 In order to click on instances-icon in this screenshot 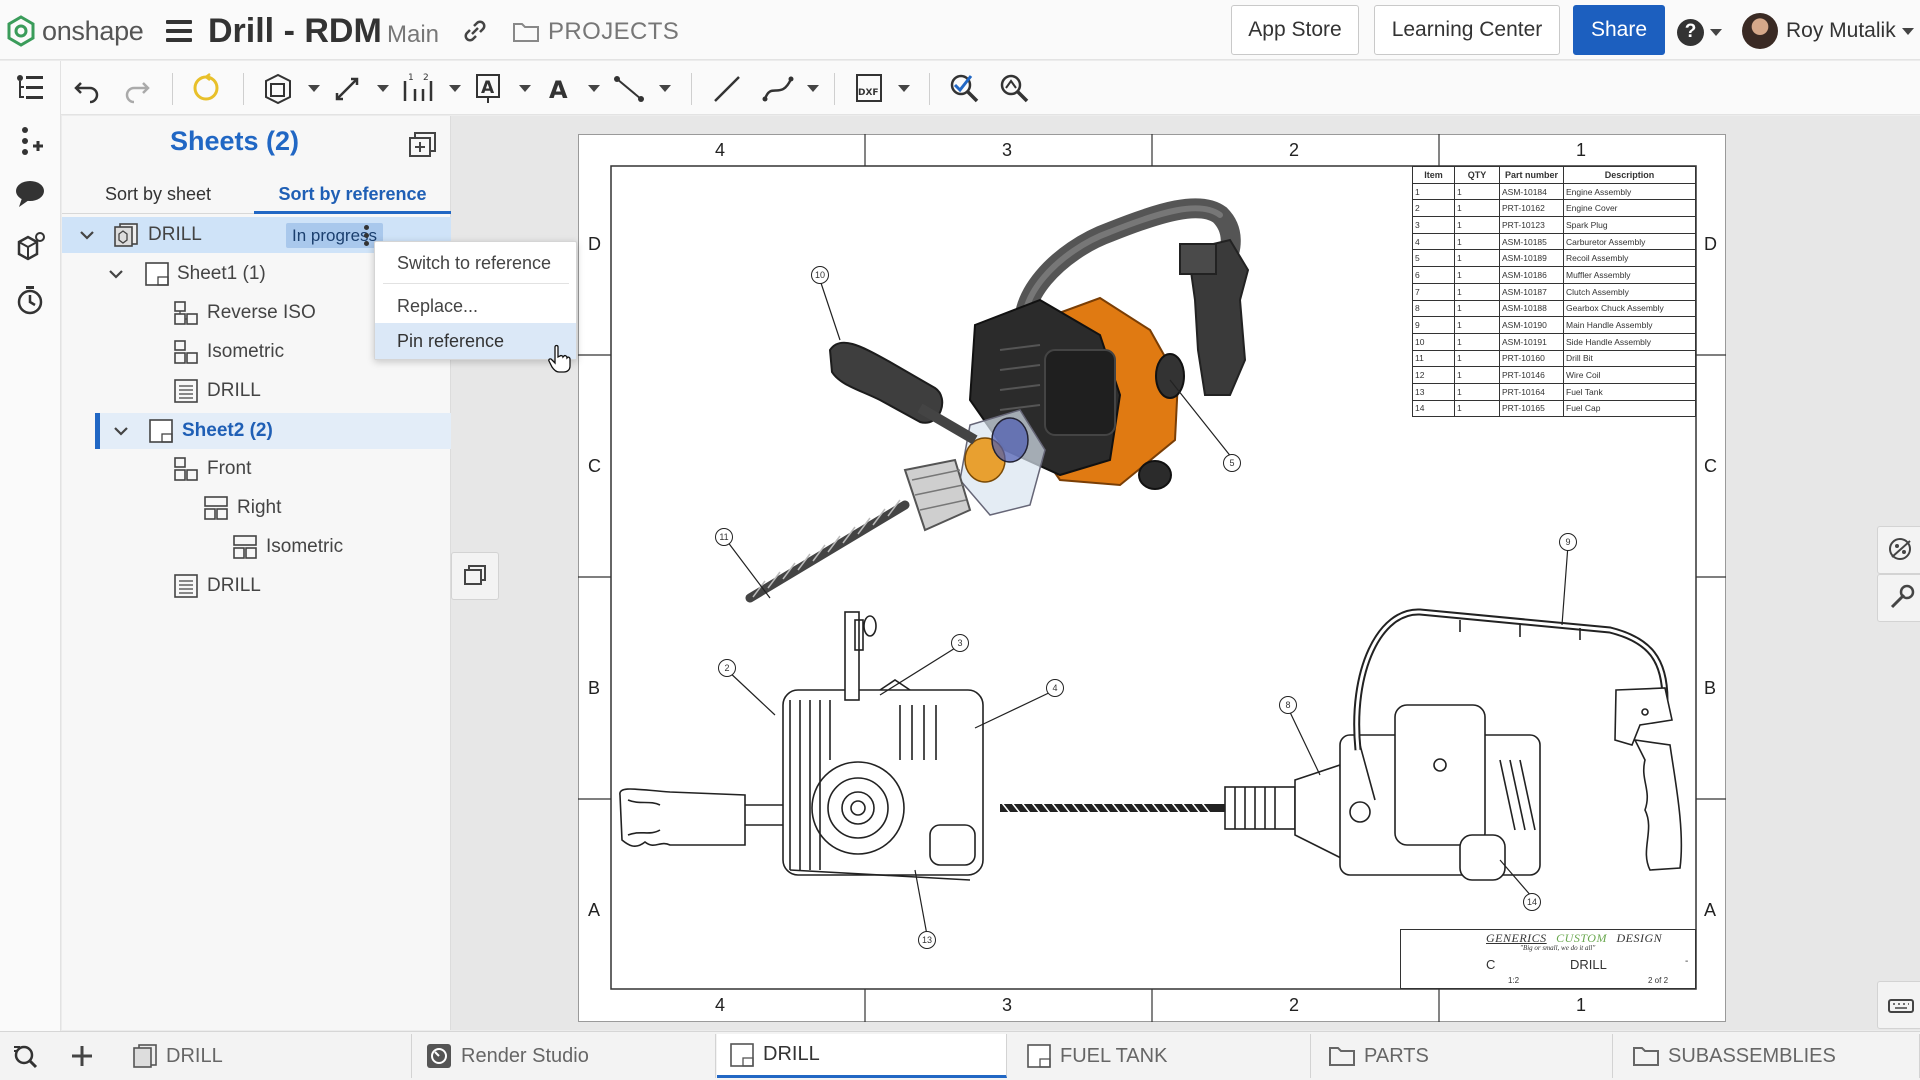, I will do `click(30, 141)`.